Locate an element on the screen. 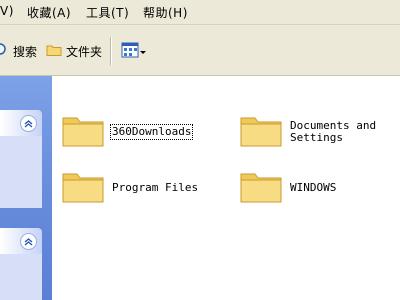  toolbar-separator-highlight is located at coordinates (111, 51).